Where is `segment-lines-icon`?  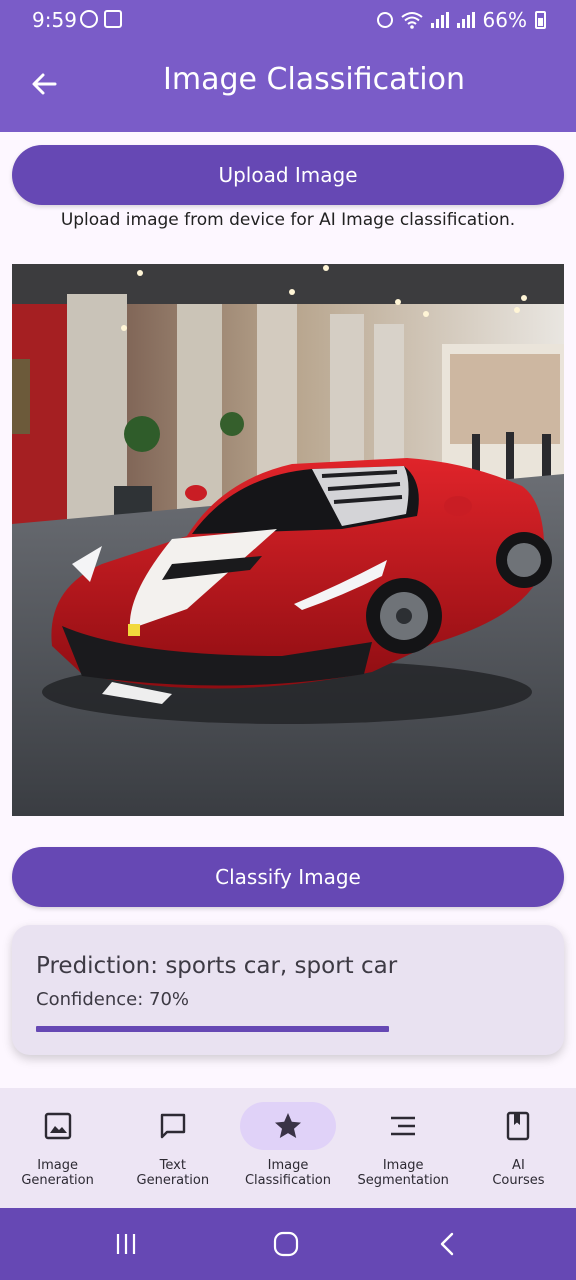 segment-lines-icon is located at coordinates (403, 1126).